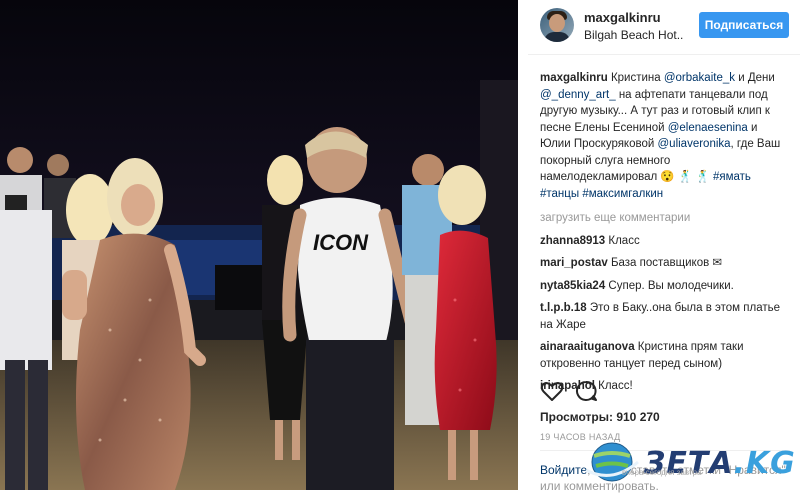 This screenshot has width=800, height=494. Describe the element at coordinates (622, 240) in the screenshot. I see `comment-text: Класс` at that location.